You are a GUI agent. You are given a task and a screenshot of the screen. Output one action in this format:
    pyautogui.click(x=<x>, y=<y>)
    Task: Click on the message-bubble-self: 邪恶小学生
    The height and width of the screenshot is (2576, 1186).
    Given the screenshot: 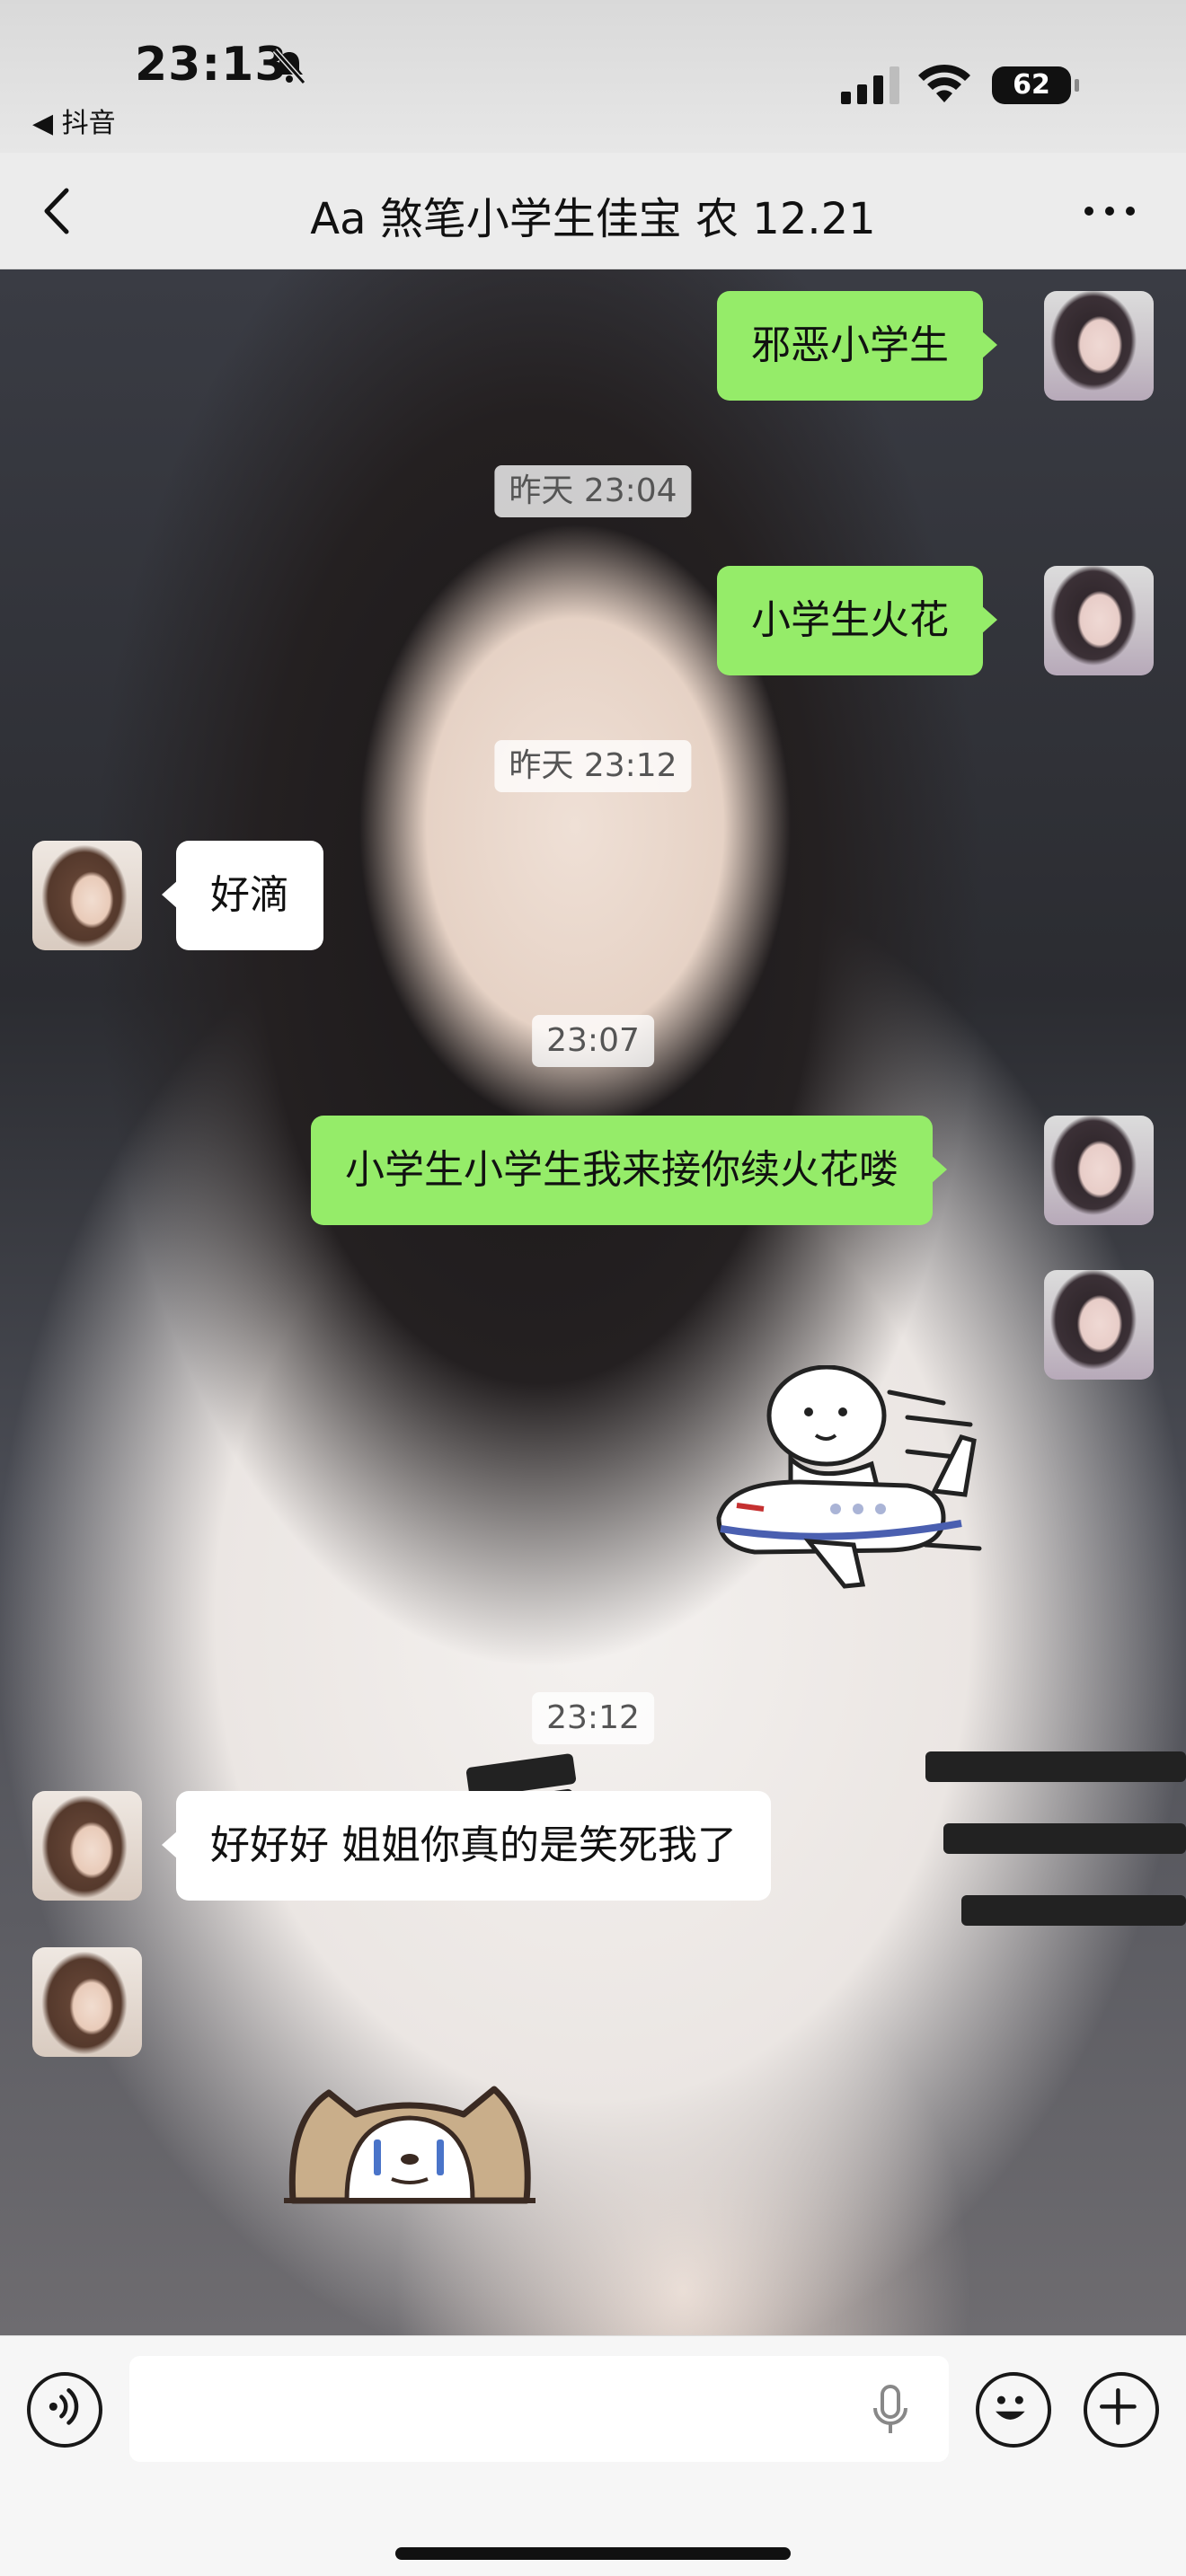 What is the action you would take?
    pyautogui.click(x=857, y=346)
    